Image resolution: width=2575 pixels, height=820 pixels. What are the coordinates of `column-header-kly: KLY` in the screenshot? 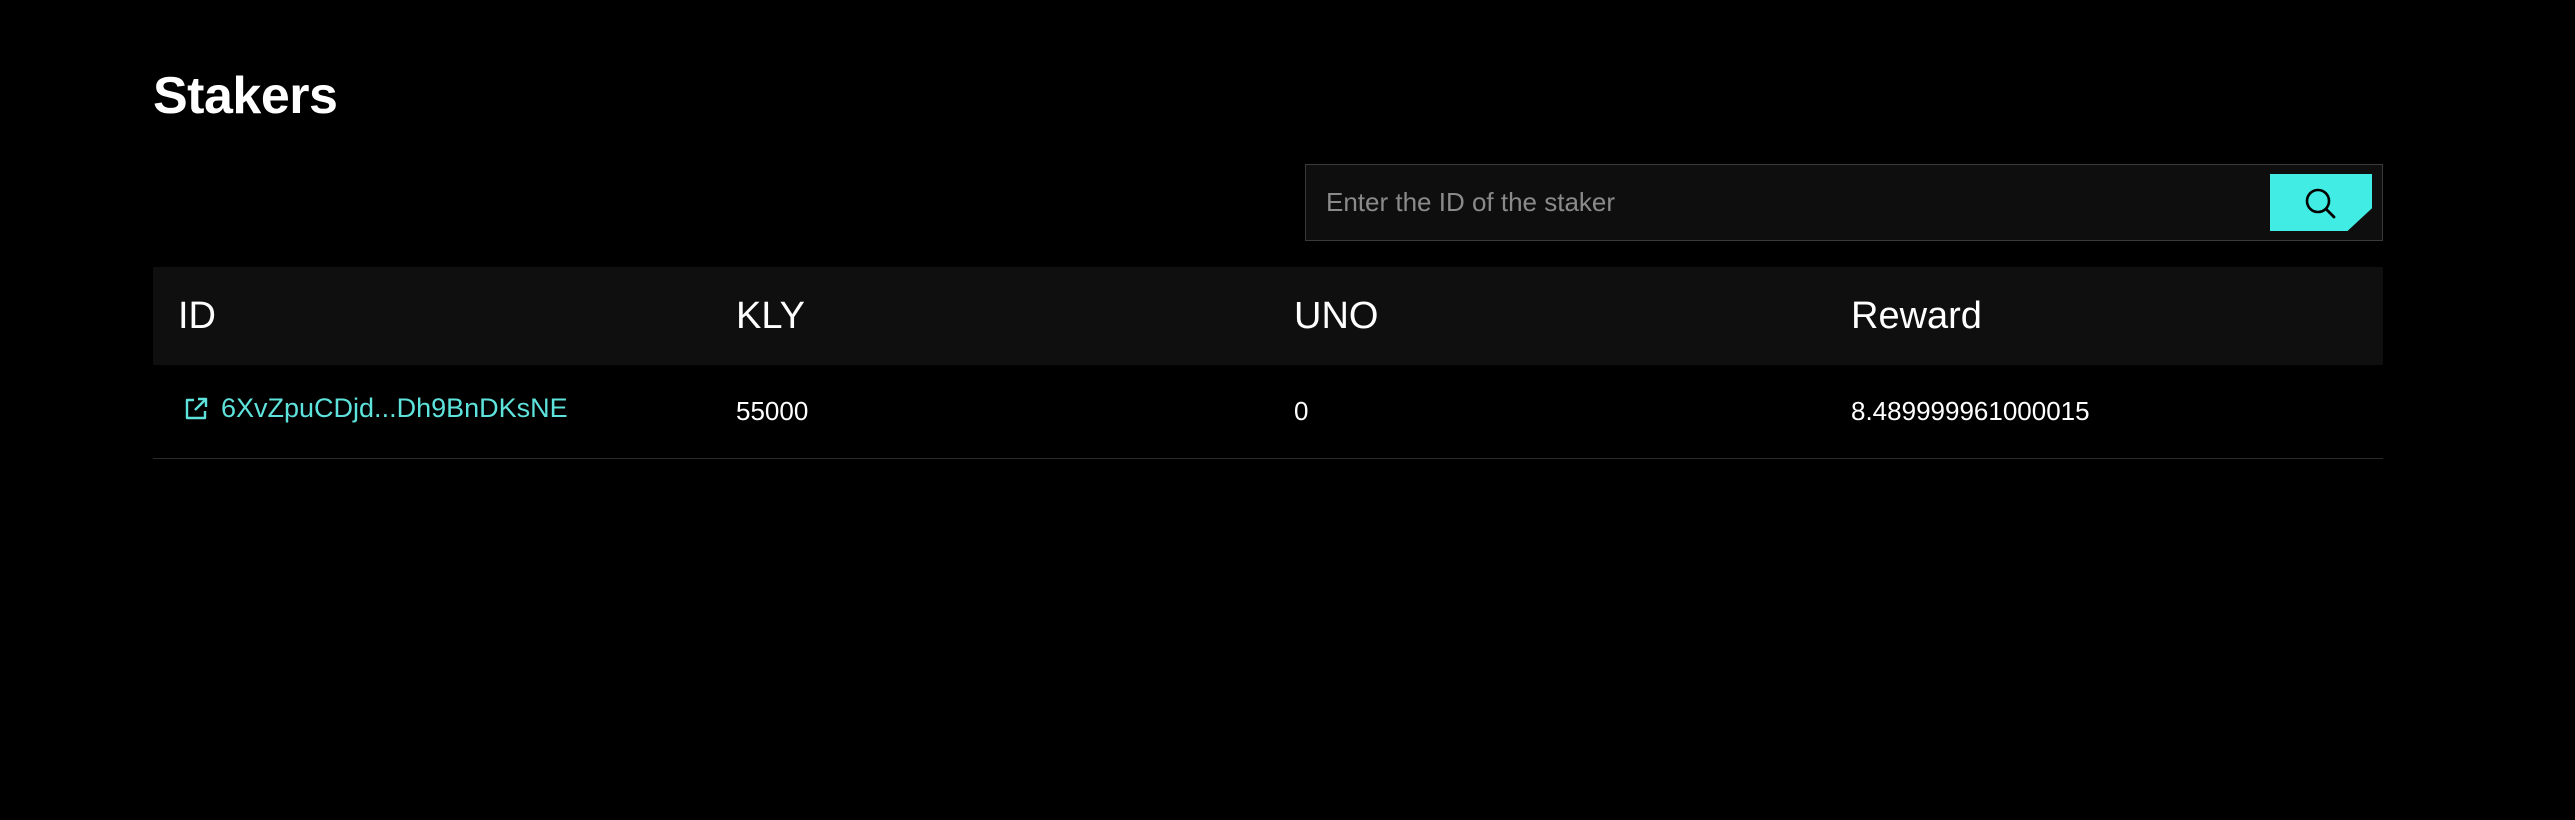 It's located at (771, 315).